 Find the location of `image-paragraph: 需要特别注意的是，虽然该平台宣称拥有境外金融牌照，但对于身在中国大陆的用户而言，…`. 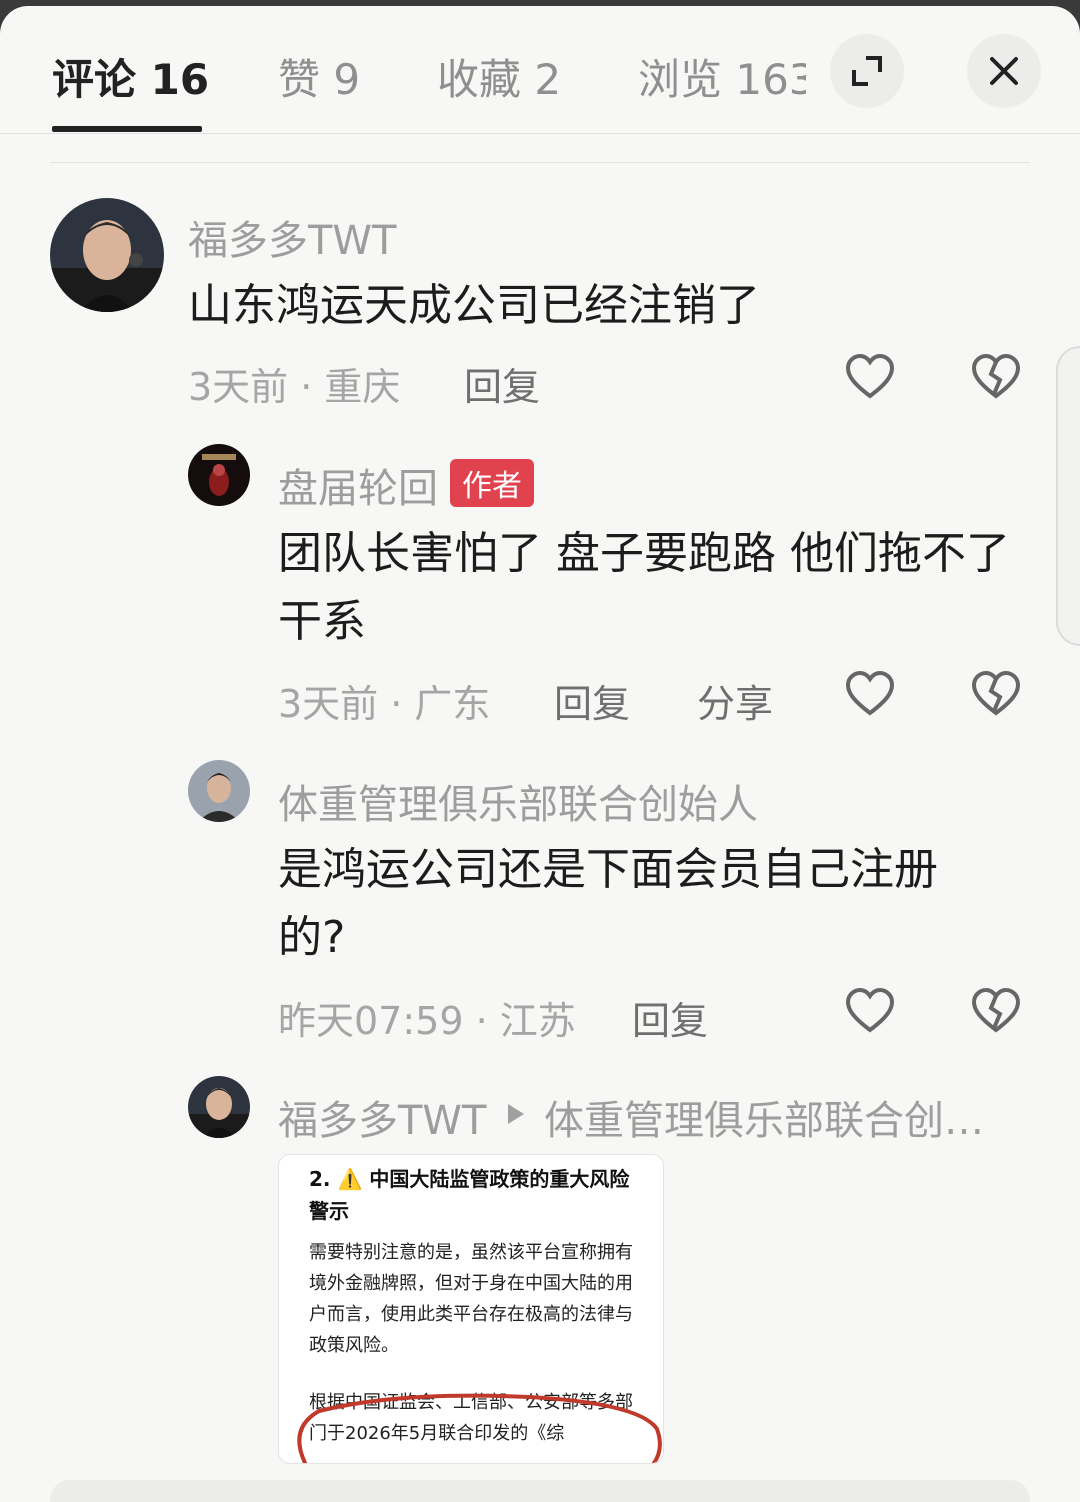

image-paragraph: 需要特别注意的是，虽然该平台宣称拥有境外金融牌照，但对于身在中国大陆的用户而言，… is located at coordinates (471, 1299).